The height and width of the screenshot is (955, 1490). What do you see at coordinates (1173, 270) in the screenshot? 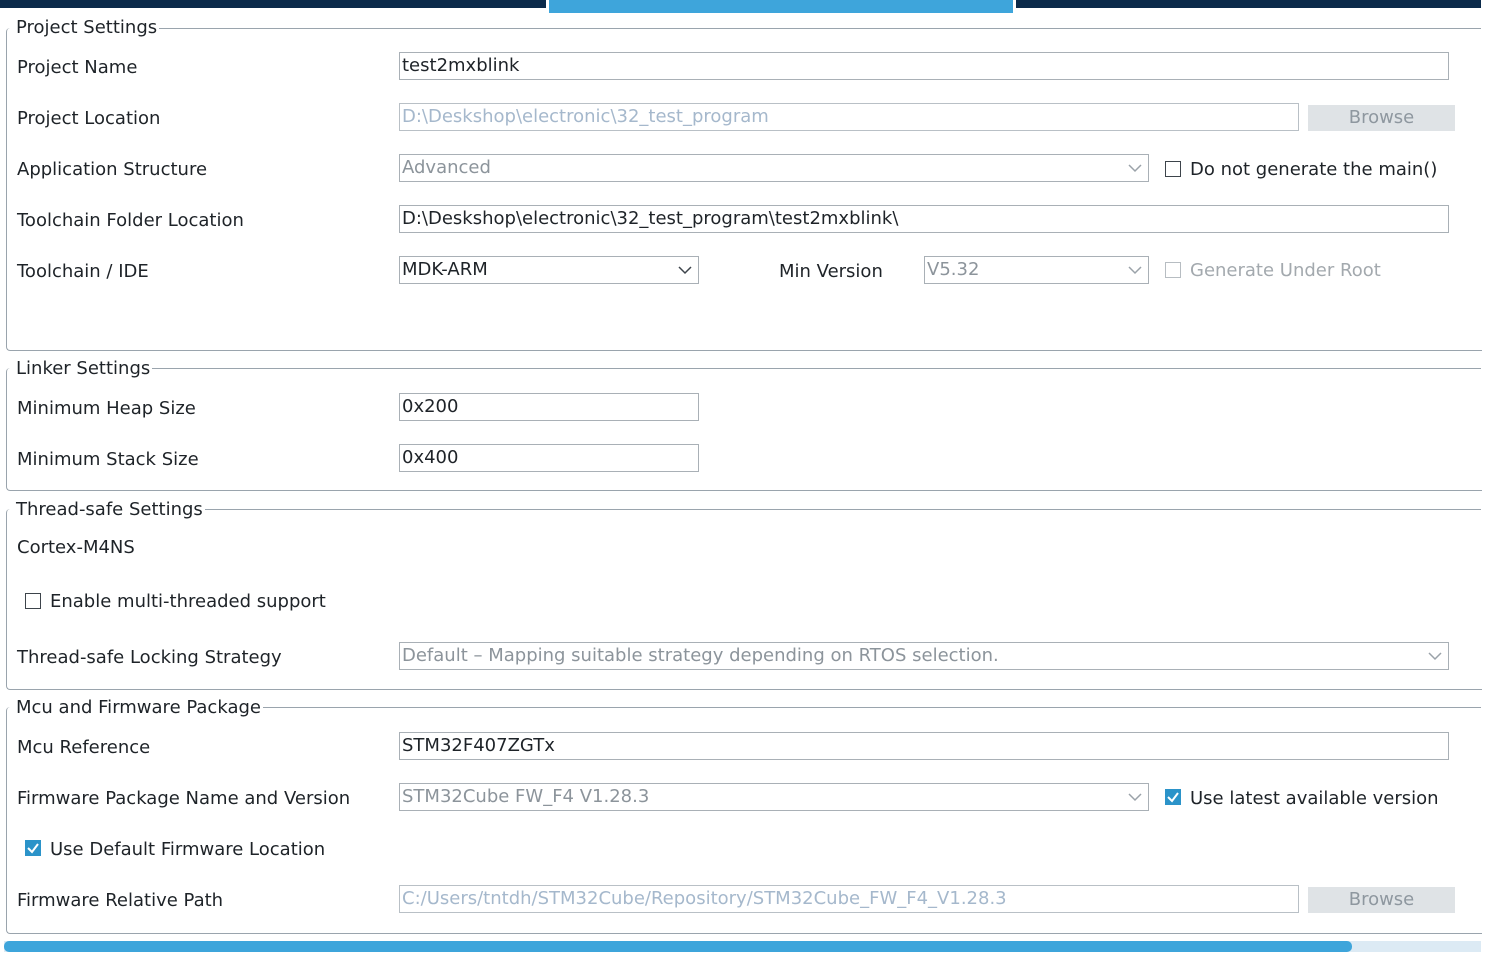
I see `generate-under-root-checkbox` at bounding box center [1173, 270].